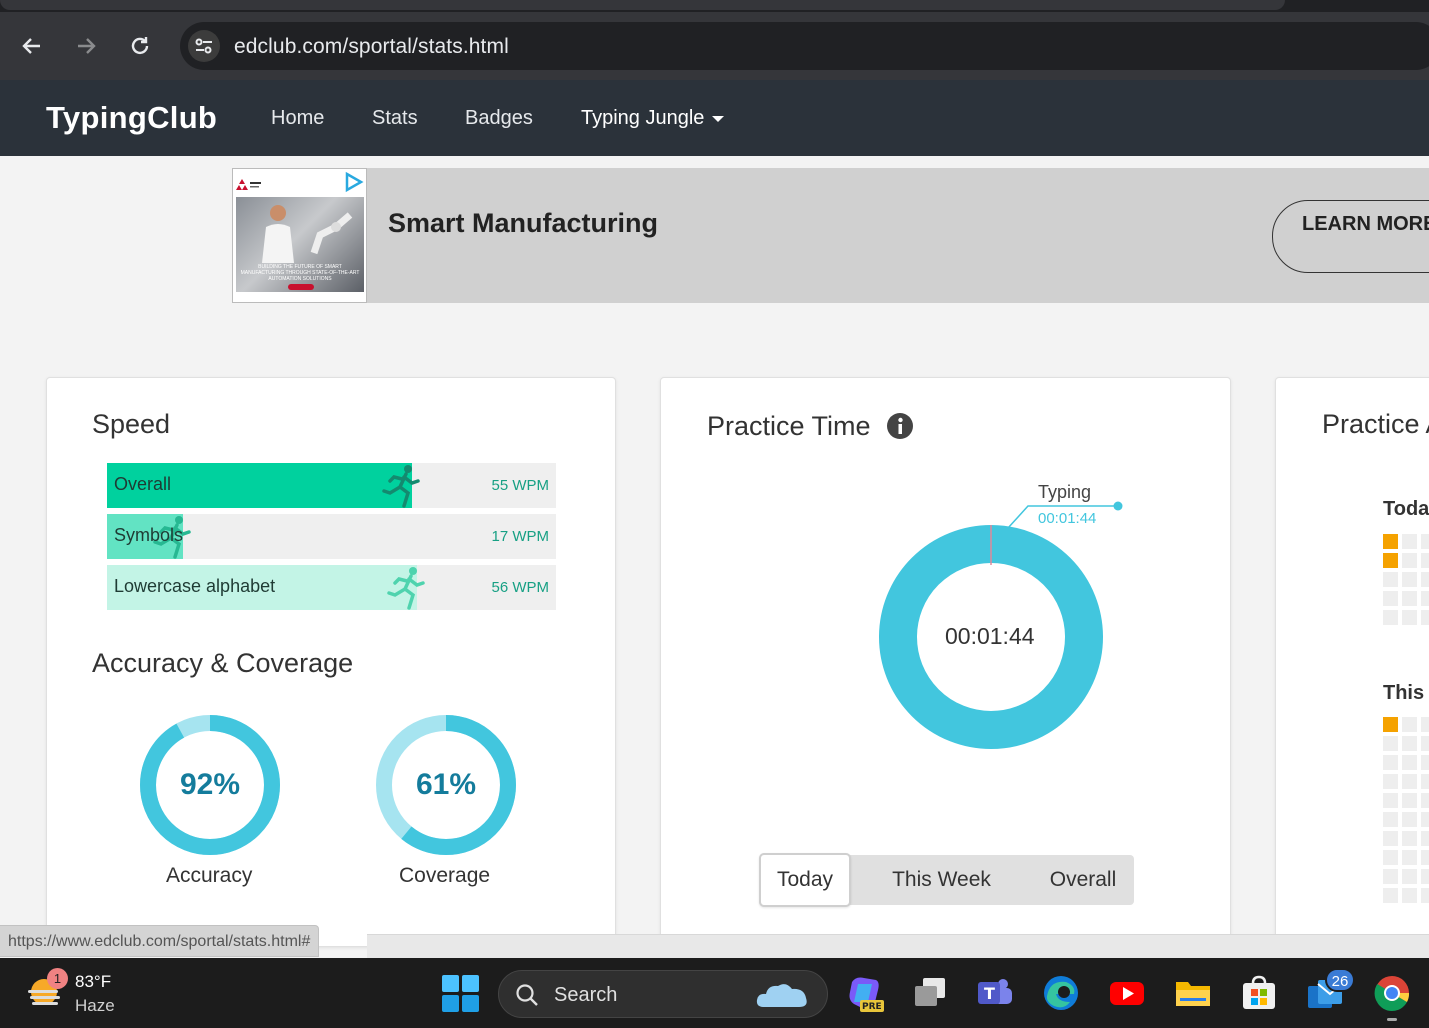  What do you see at coordinates (520, 536) in the screenshot?
I see `speed-bar-value: 17 WPM` at bounding box center [520, 536].